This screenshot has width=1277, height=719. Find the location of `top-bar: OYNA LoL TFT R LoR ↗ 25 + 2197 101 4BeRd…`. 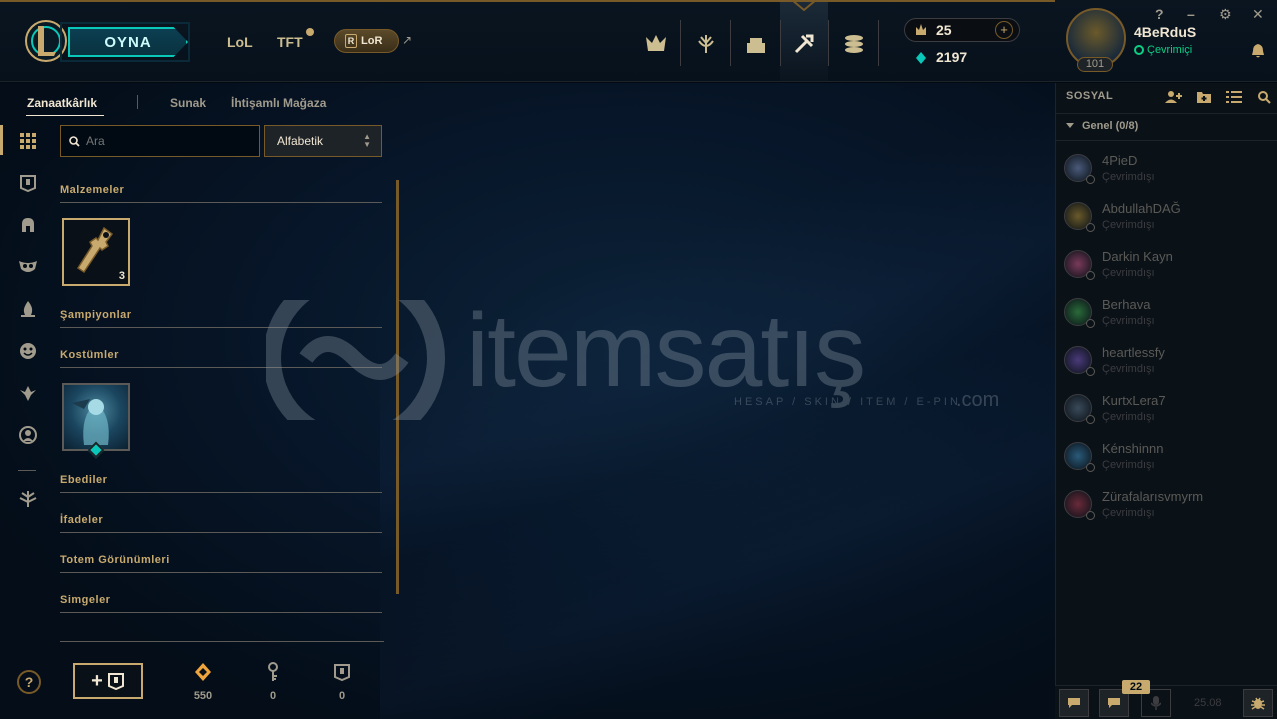

top-bar: OYNA LoL TFT R LoR ↗ 25 + 2197 101 4BeRd… is located at coordinates (638, 41).